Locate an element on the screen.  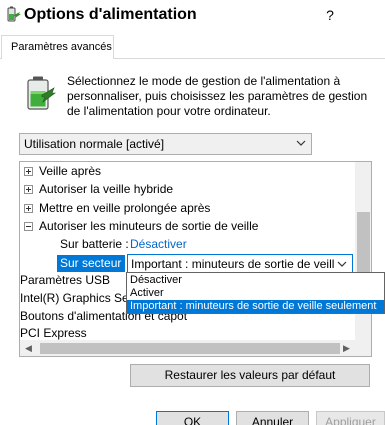
dropdown-option-activer: Activer is located at coordinates (255, 293).